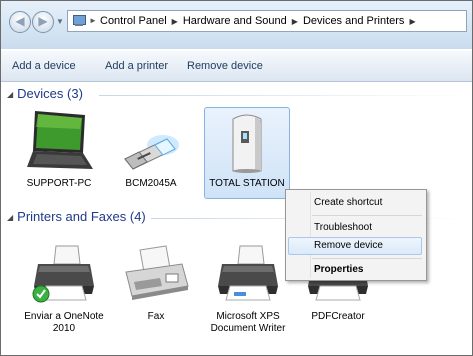 This screenshot has height=356, width=473. I want to click on device-bcm2045a: BCM2045A, so click(151, 149).